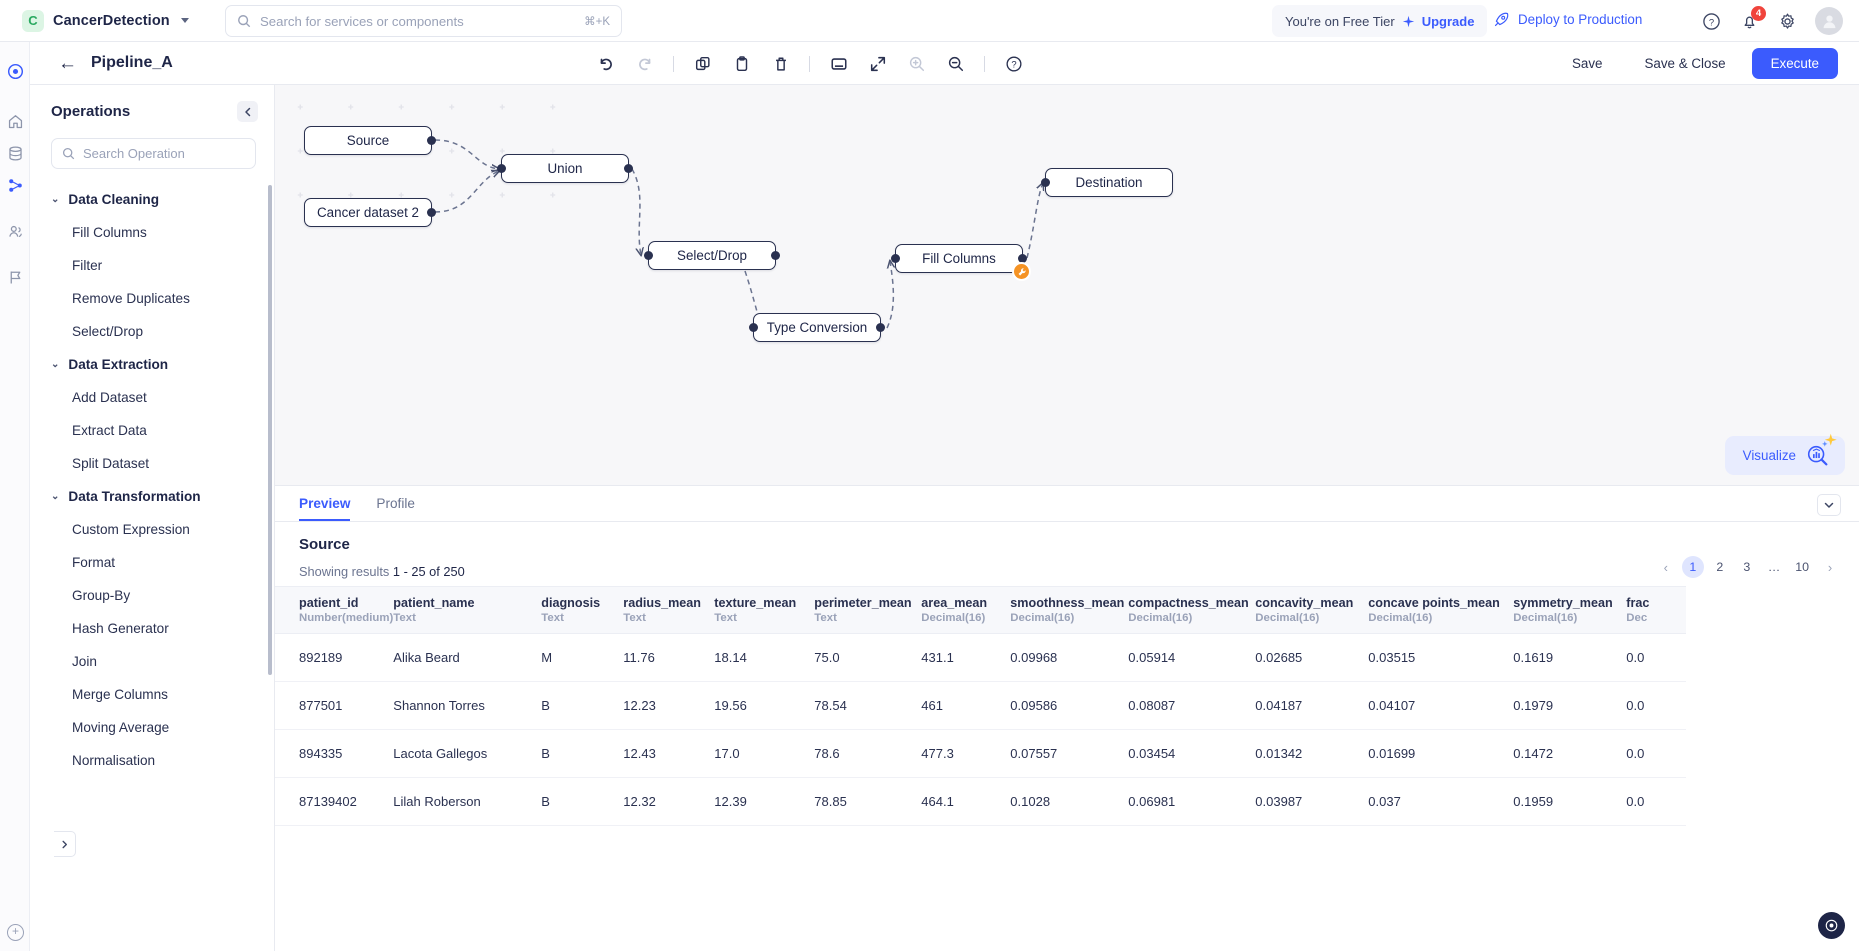 This screenshot has width=1859, height=952. I want to click on avatar, so click(1829, 21).